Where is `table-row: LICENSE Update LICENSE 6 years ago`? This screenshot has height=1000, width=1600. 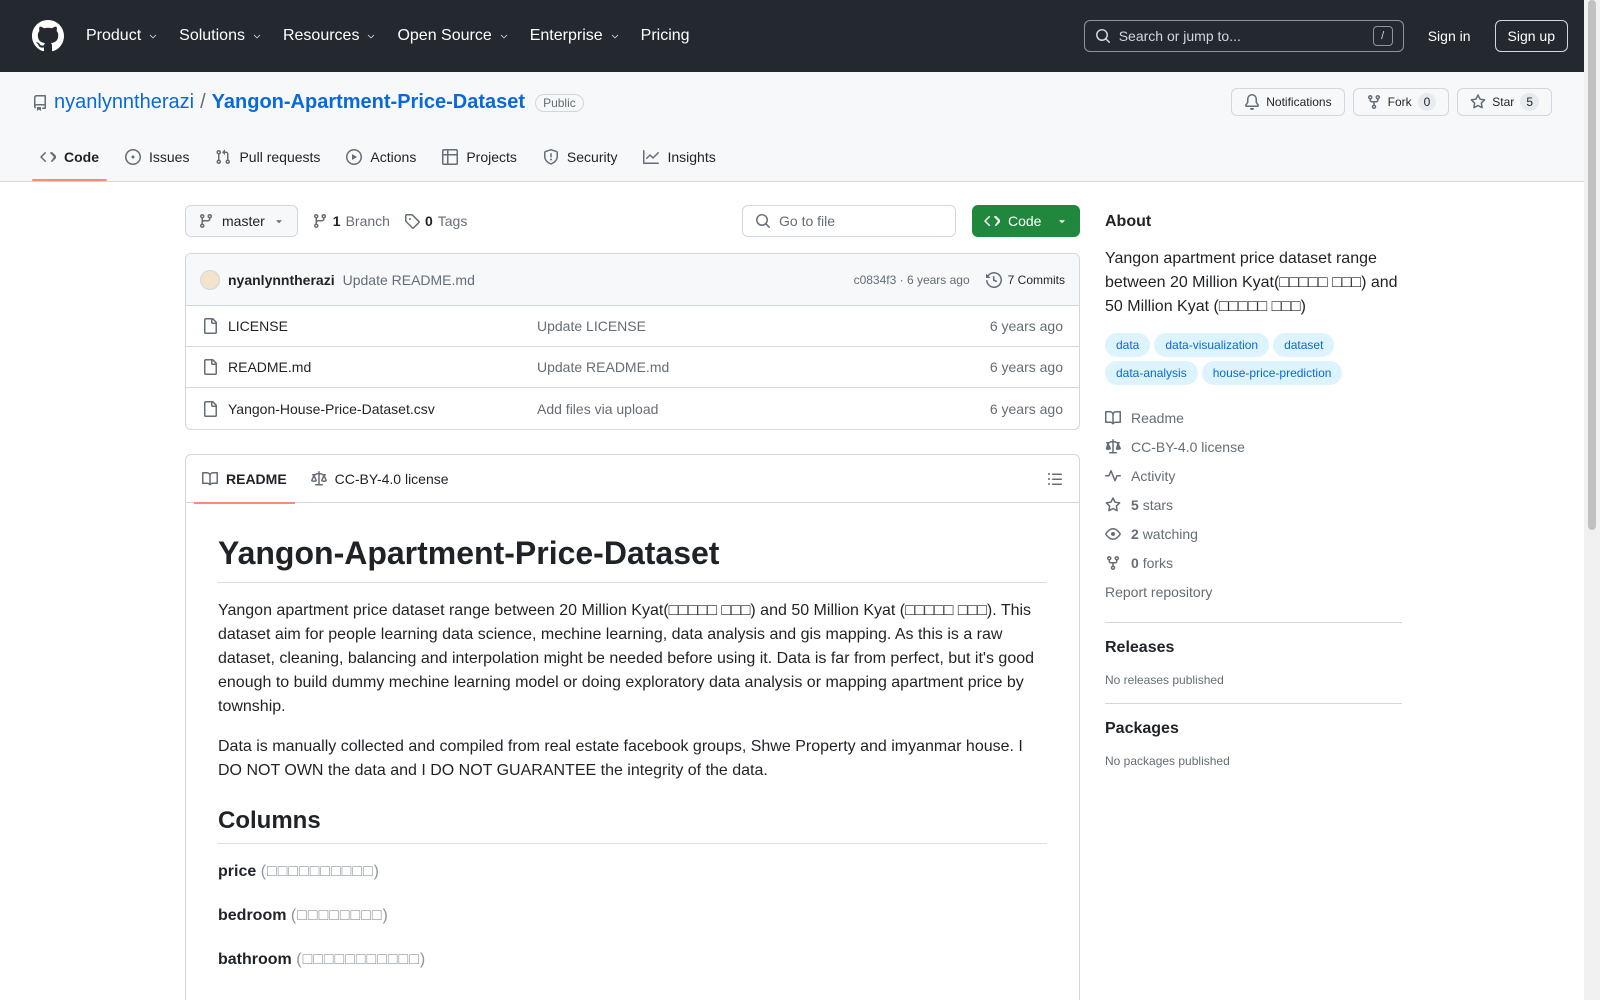
table-row: LICENSE Update LICENSE 6 years ago is located at coordinates (632, 326).